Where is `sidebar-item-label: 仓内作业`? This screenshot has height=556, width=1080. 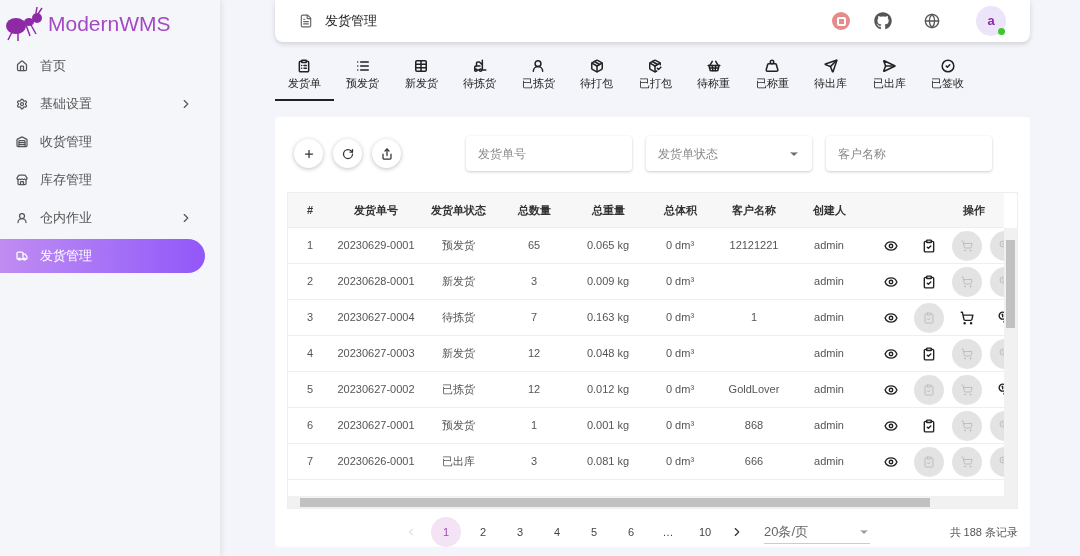
sidebar-item-label: 仓内作业 is located at coordinates (66, 218).